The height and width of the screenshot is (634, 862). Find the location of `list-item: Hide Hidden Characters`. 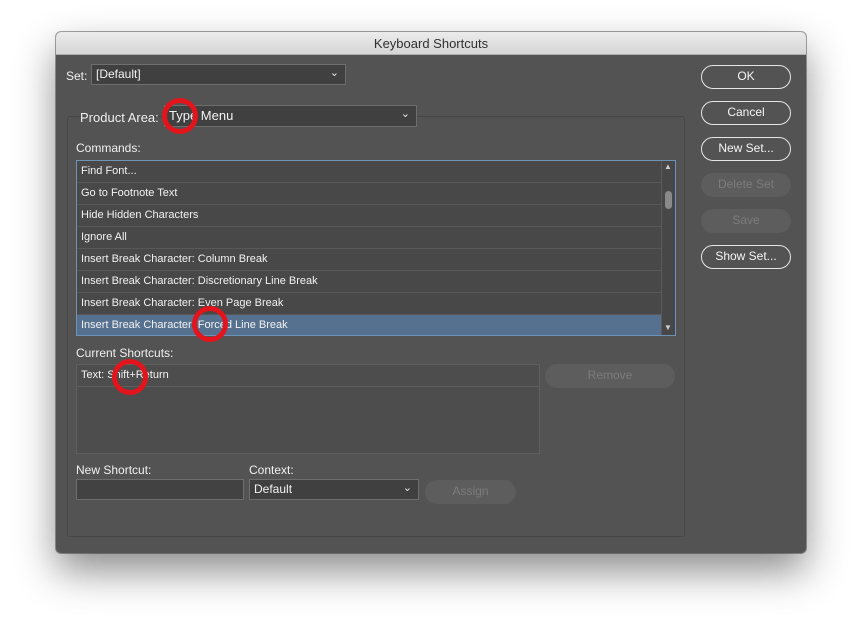

list-item: Hide Hidden Characters is located at coordinates (370, 216).